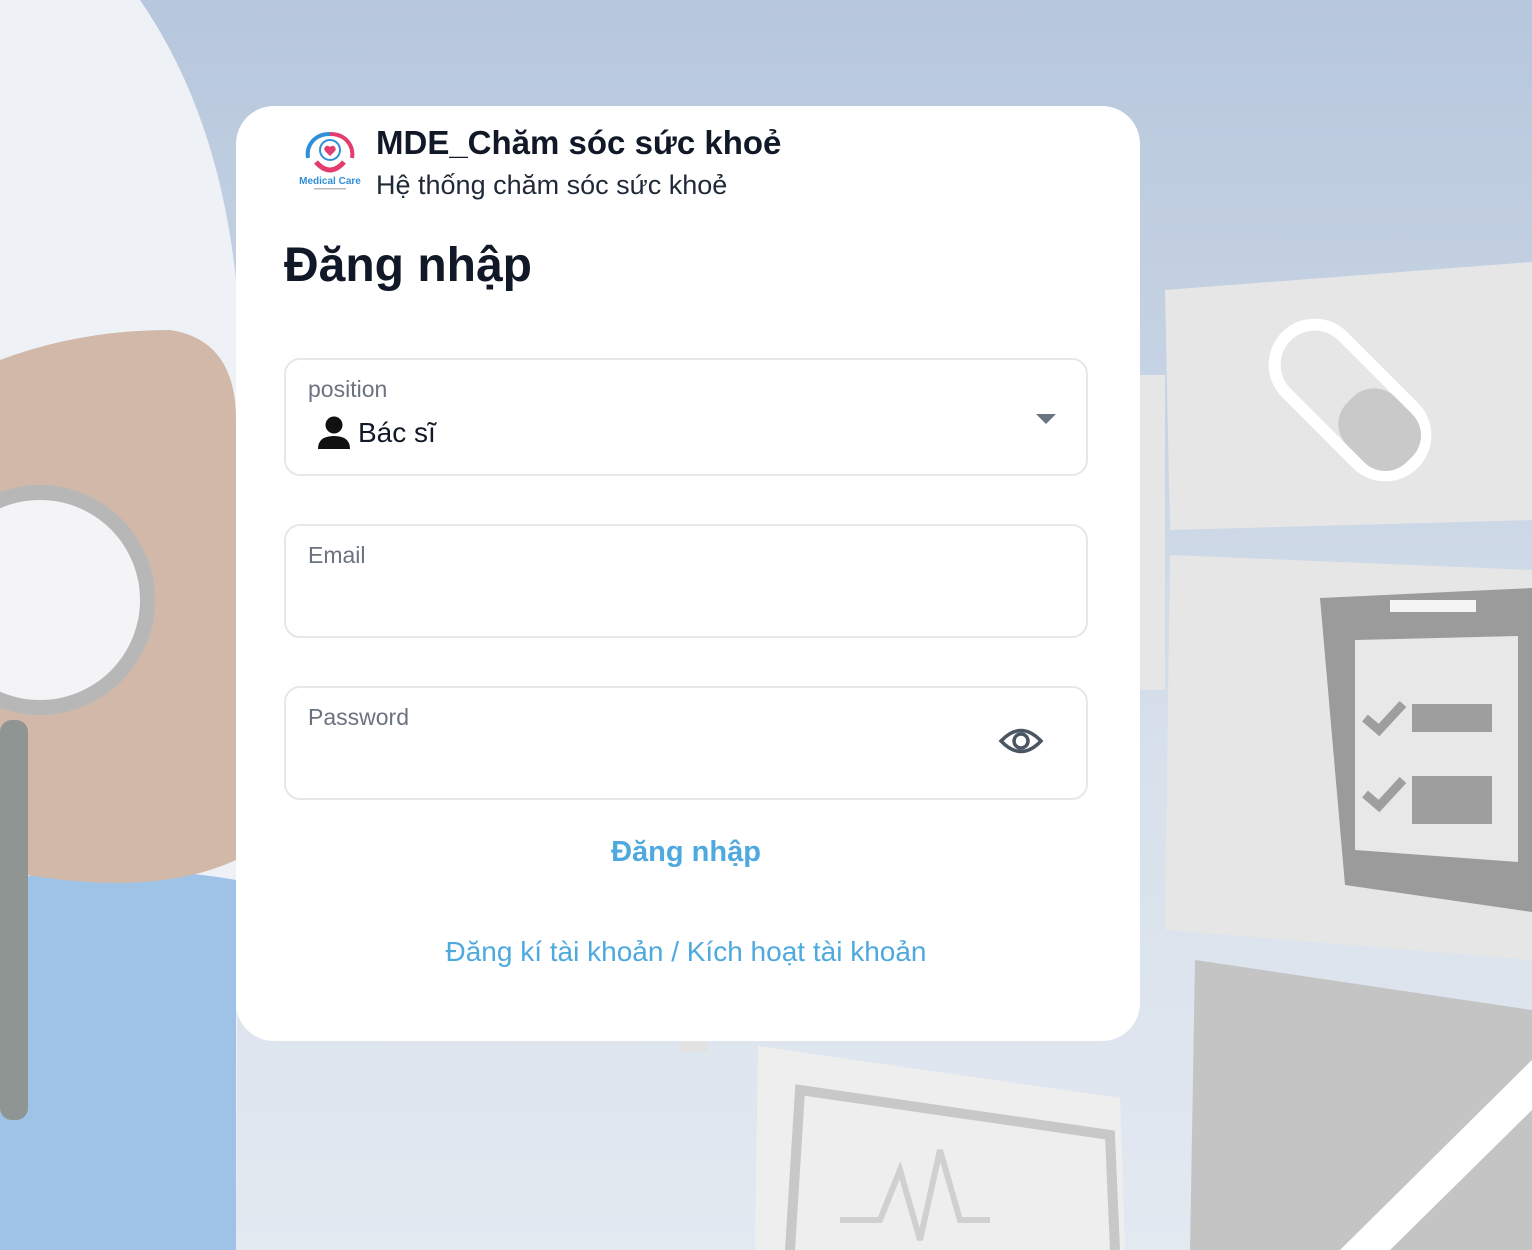 Image resolution: width=1532 pixels, height=1250 pixels. Describe the element at coordinates (686, 852) in the screenshot. I see `login-button: Đăng nhập` at that location.